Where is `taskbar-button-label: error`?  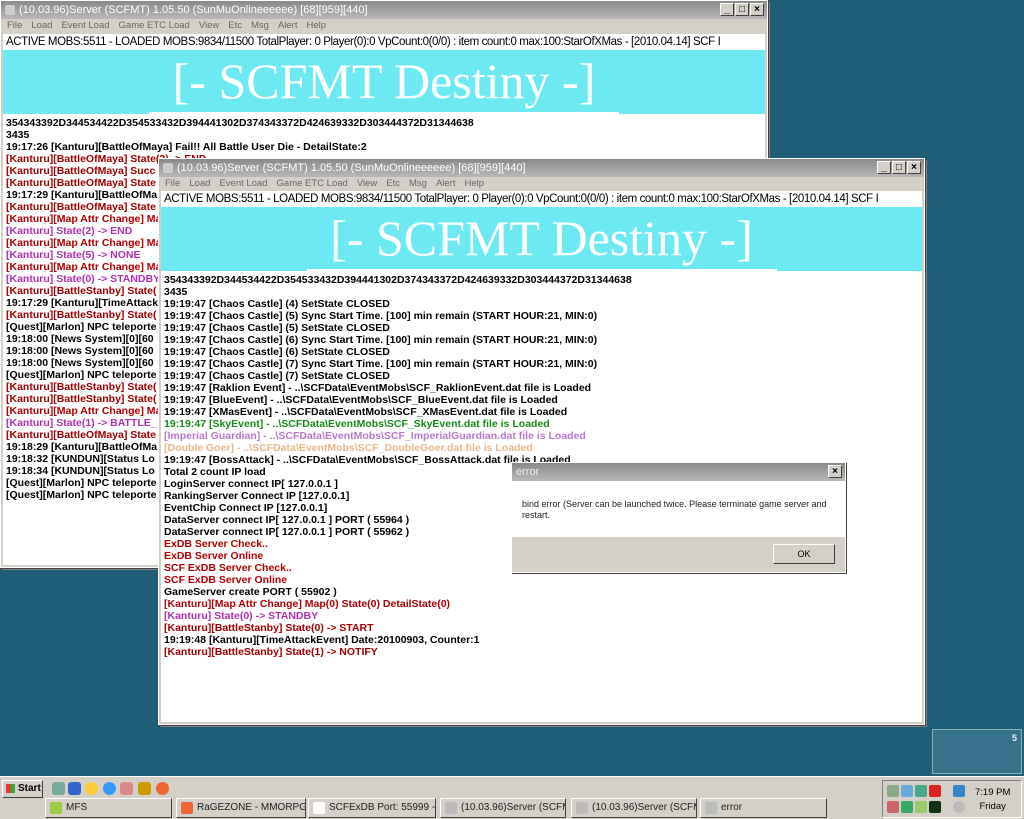 taskbar-button-label: error is located at coordinates (732, 807).